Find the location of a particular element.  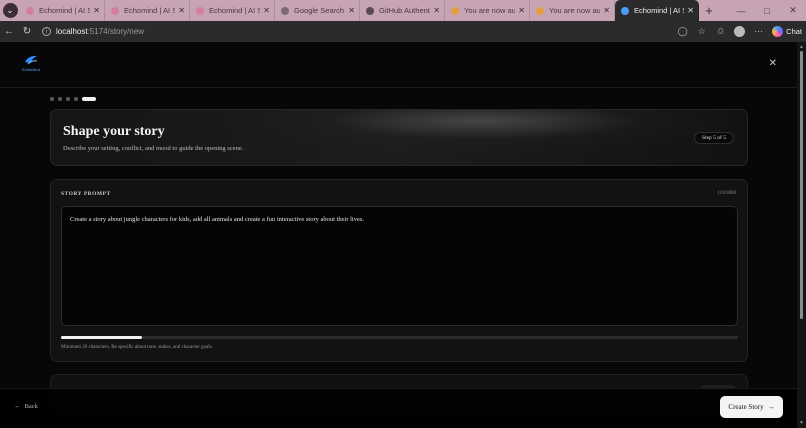

scroll-up-icon: ▲ is located at coordinates (801, 47).